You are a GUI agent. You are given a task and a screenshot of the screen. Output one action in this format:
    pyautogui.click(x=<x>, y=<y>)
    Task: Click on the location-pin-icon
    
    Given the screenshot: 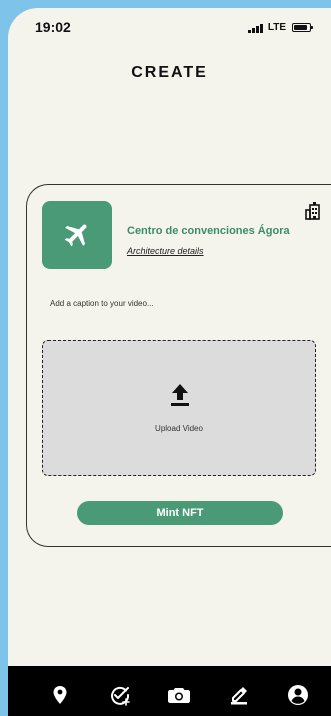 What is the action you would take?
    pyautogui.click(x=60, y=695)
    